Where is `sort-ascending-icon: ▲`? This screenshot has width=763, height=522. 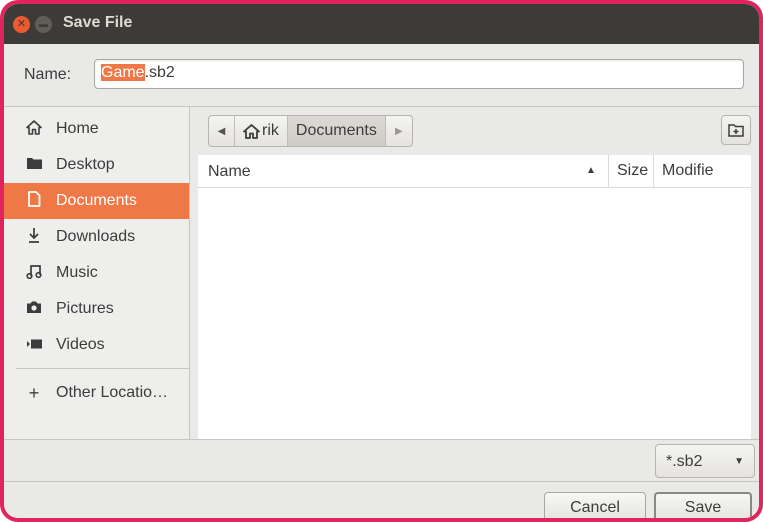
sort-ascending-icon: ▲ is located at coordinates (591, 170).